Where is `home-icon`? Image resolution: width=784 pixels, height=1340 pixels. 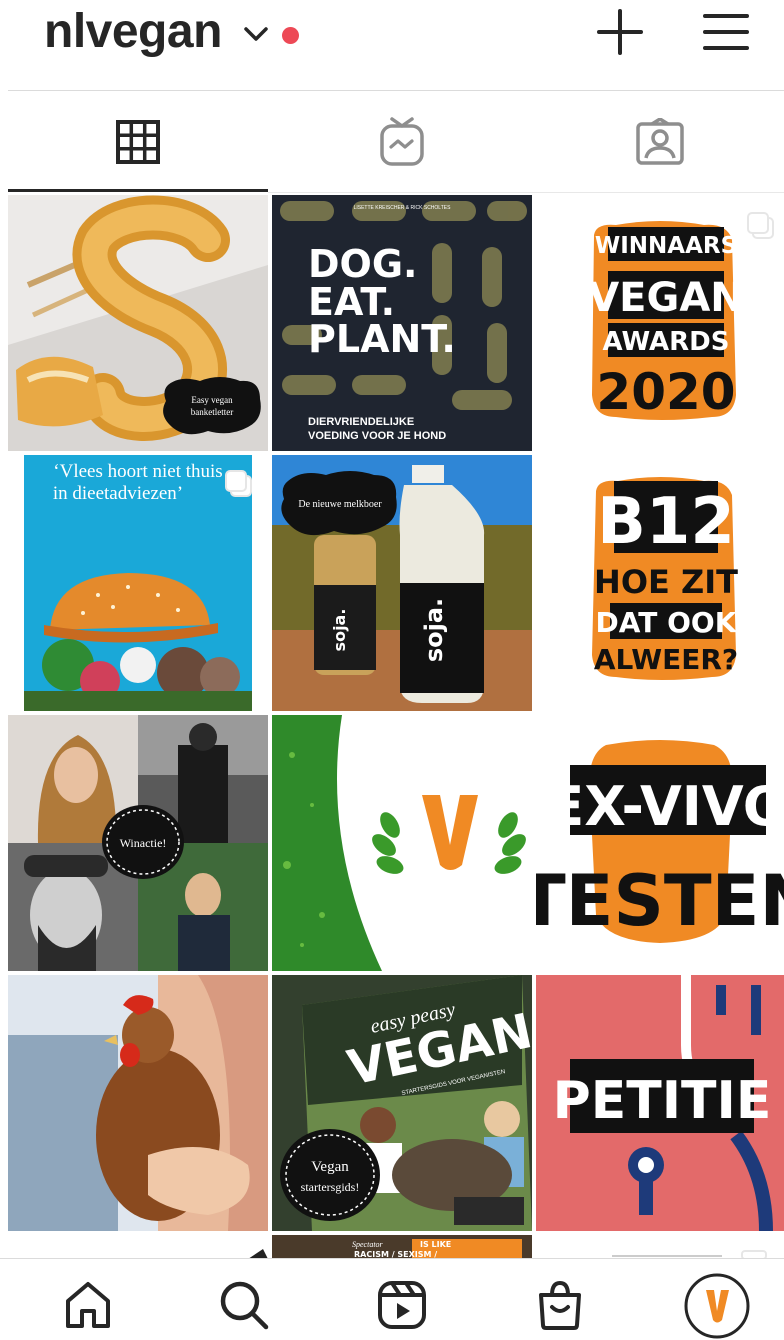
home-icon is located at coordinates (88, 1305).